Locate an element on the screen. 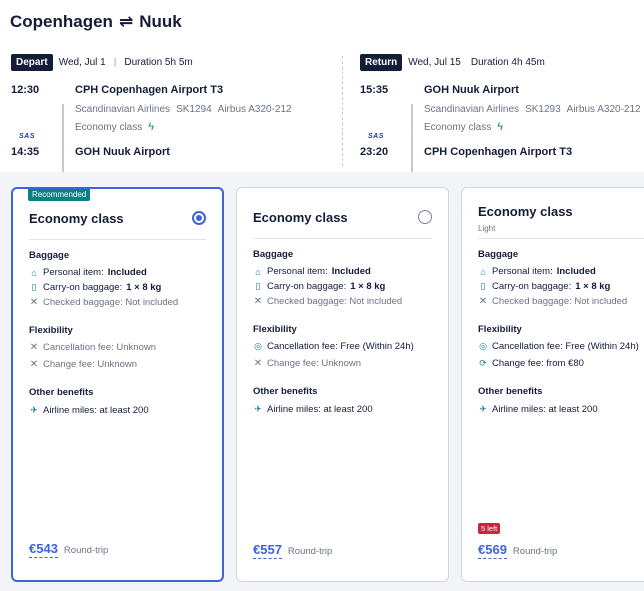  depart-arr-airport: GOH Nuuk Airport is located at coordinates (122, 152).